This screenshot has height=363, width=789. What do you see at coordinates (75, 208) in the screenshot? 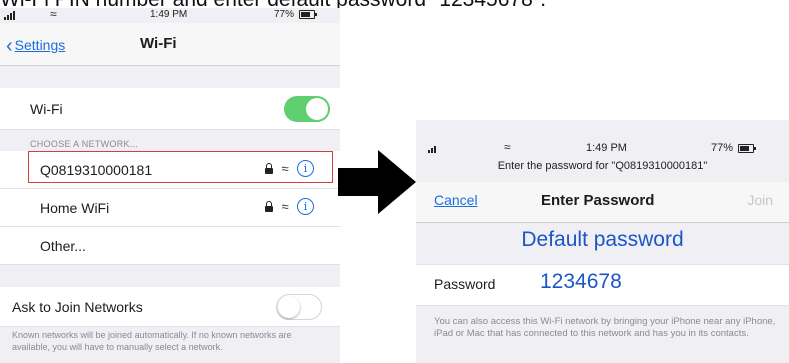
I see `network-name: Home WiFi` at bounding box center [75, 208].